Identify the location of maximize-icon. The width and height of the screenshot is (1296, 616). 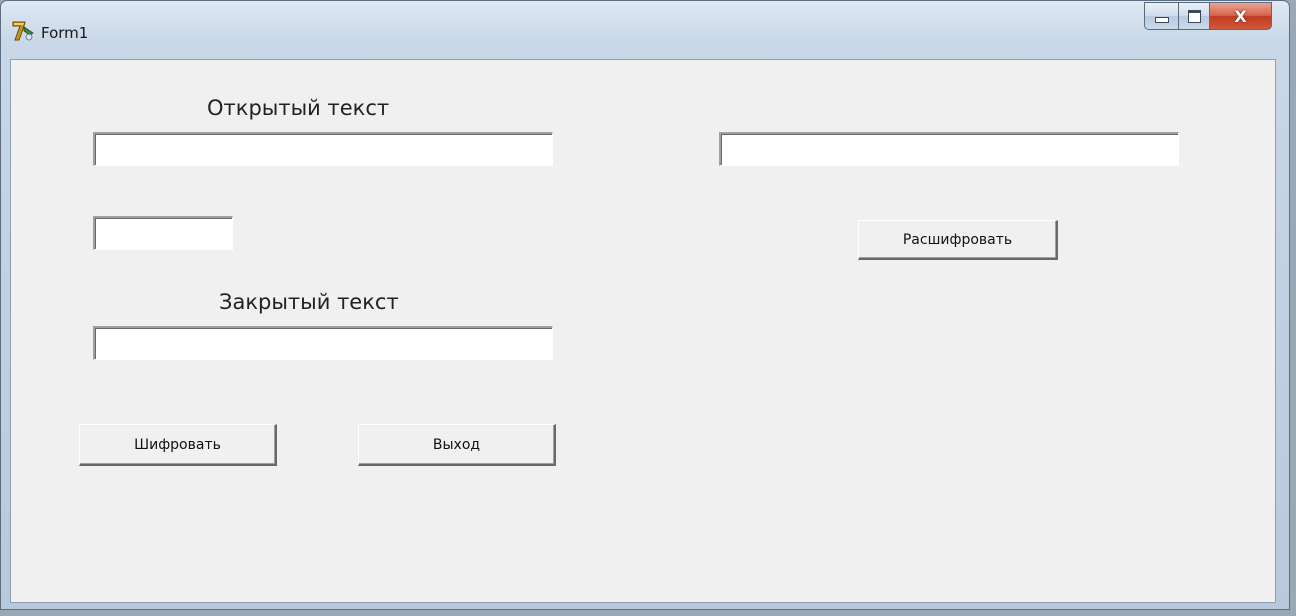
(1194, 16).